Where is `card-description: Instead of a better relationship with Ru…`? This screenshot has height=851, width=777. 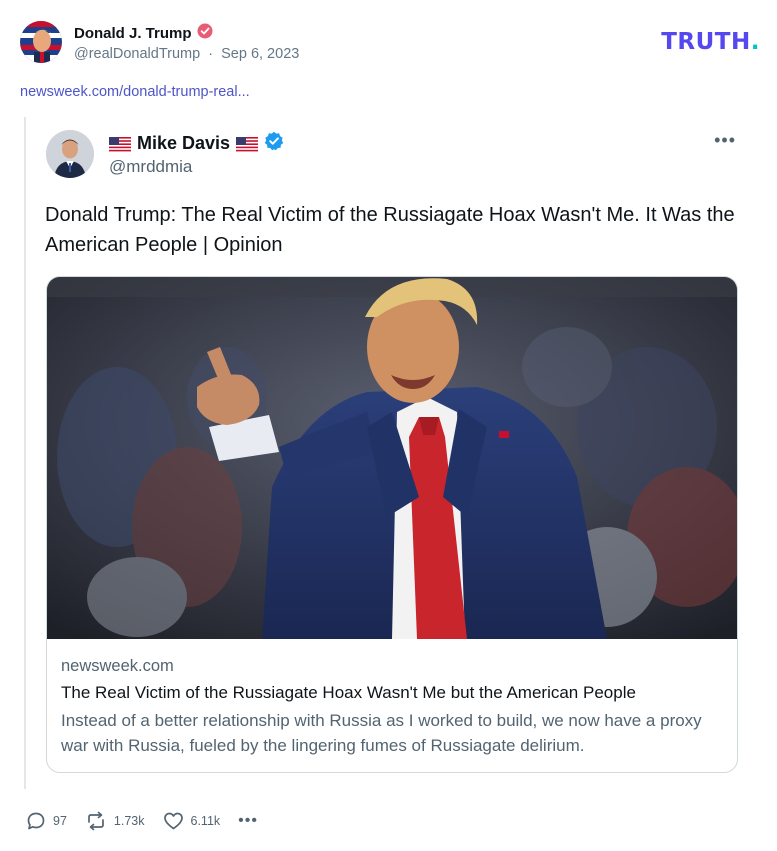 card-description: Instead of a better relationship with Ru… is located at coordinates (381, 733).